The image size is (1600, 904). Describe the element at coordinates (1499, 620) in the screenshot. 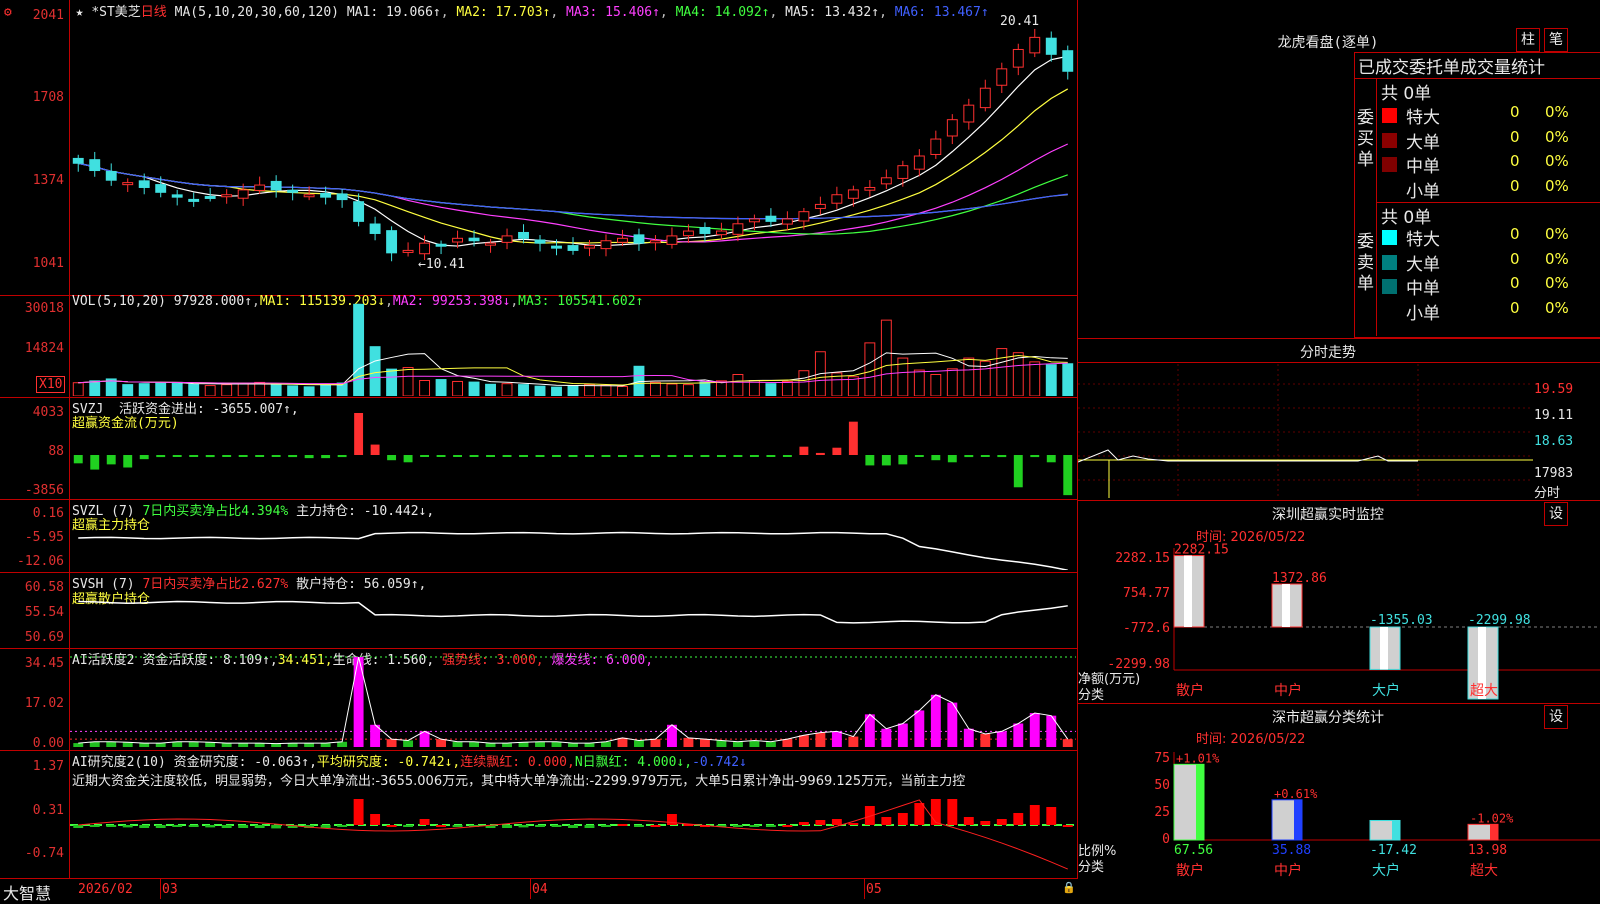

I see `szmon-bar-value: -2299.98` at that location.